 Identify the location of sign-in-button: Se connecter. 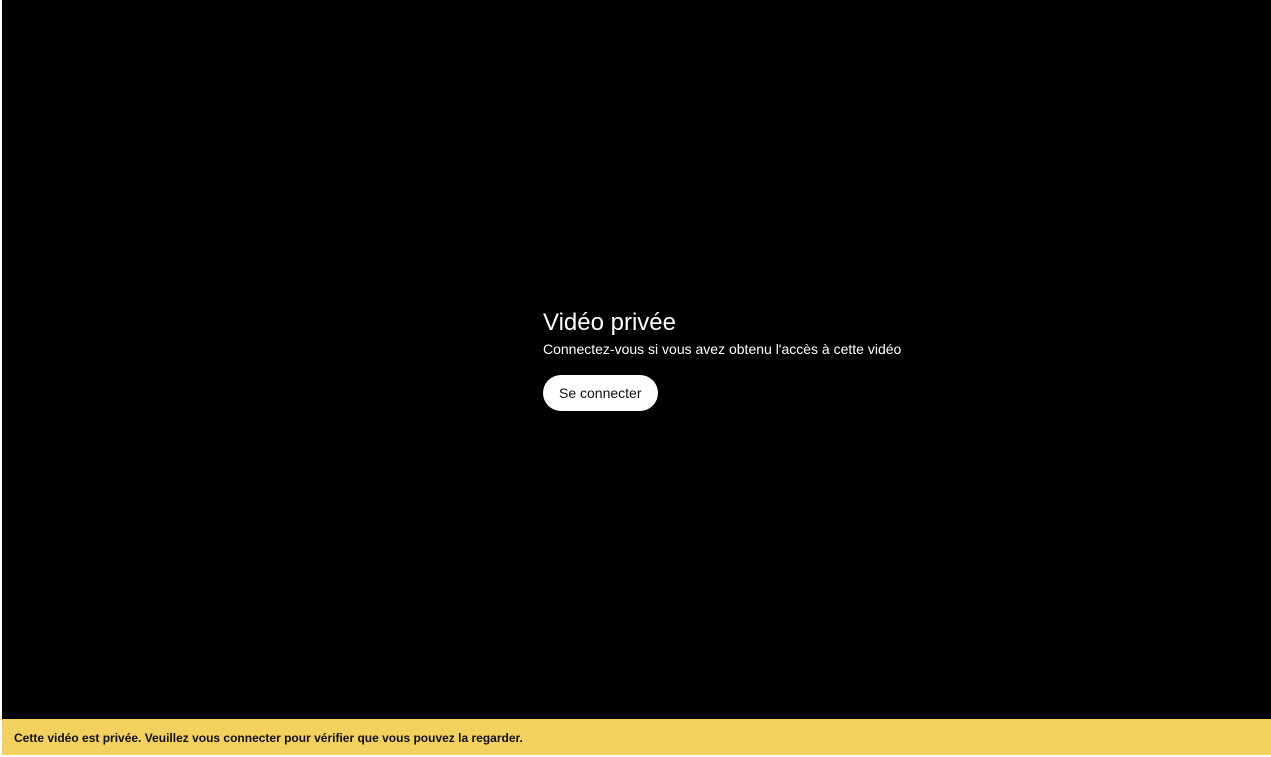
(600, 393).